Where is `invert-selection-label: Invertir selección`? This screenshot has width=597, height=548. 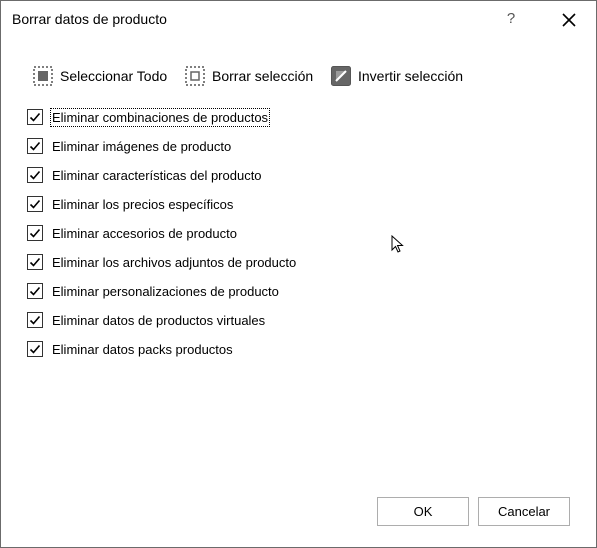
invert-selection-label: Invertir selección is located at coordinates (411, 76).